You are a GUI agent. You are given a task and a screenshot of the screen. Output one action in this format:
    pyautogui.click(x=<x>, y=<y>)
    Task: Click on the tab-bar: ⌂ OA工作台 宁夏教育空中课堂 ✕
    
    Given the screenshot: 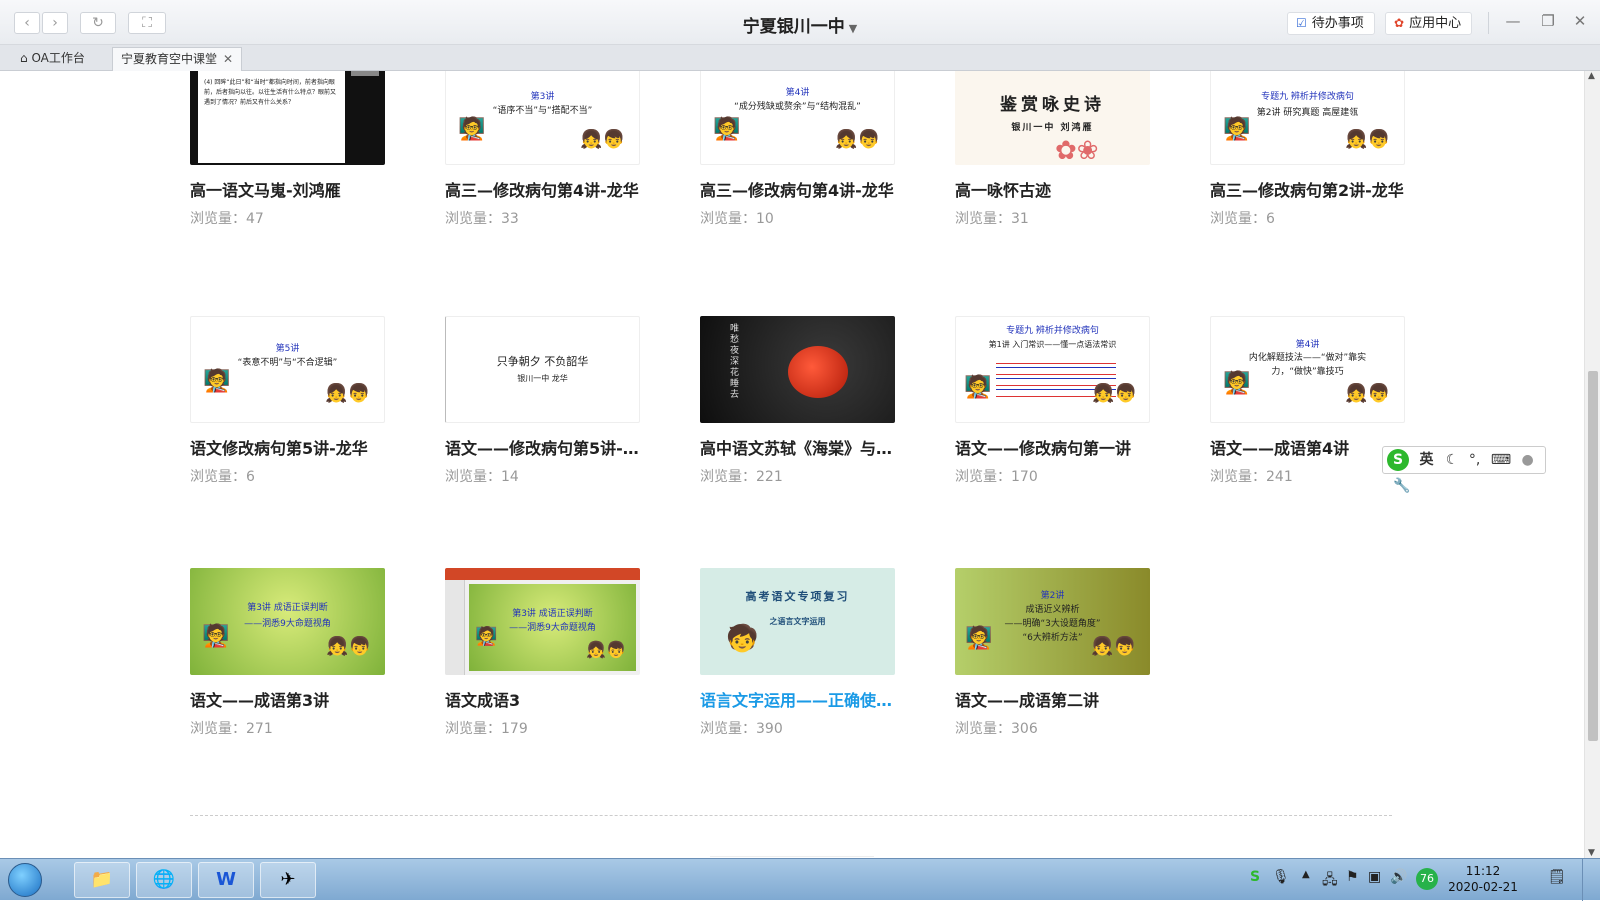 What is the action you would take?
    pyautogui.click(x=800, y=58)
    